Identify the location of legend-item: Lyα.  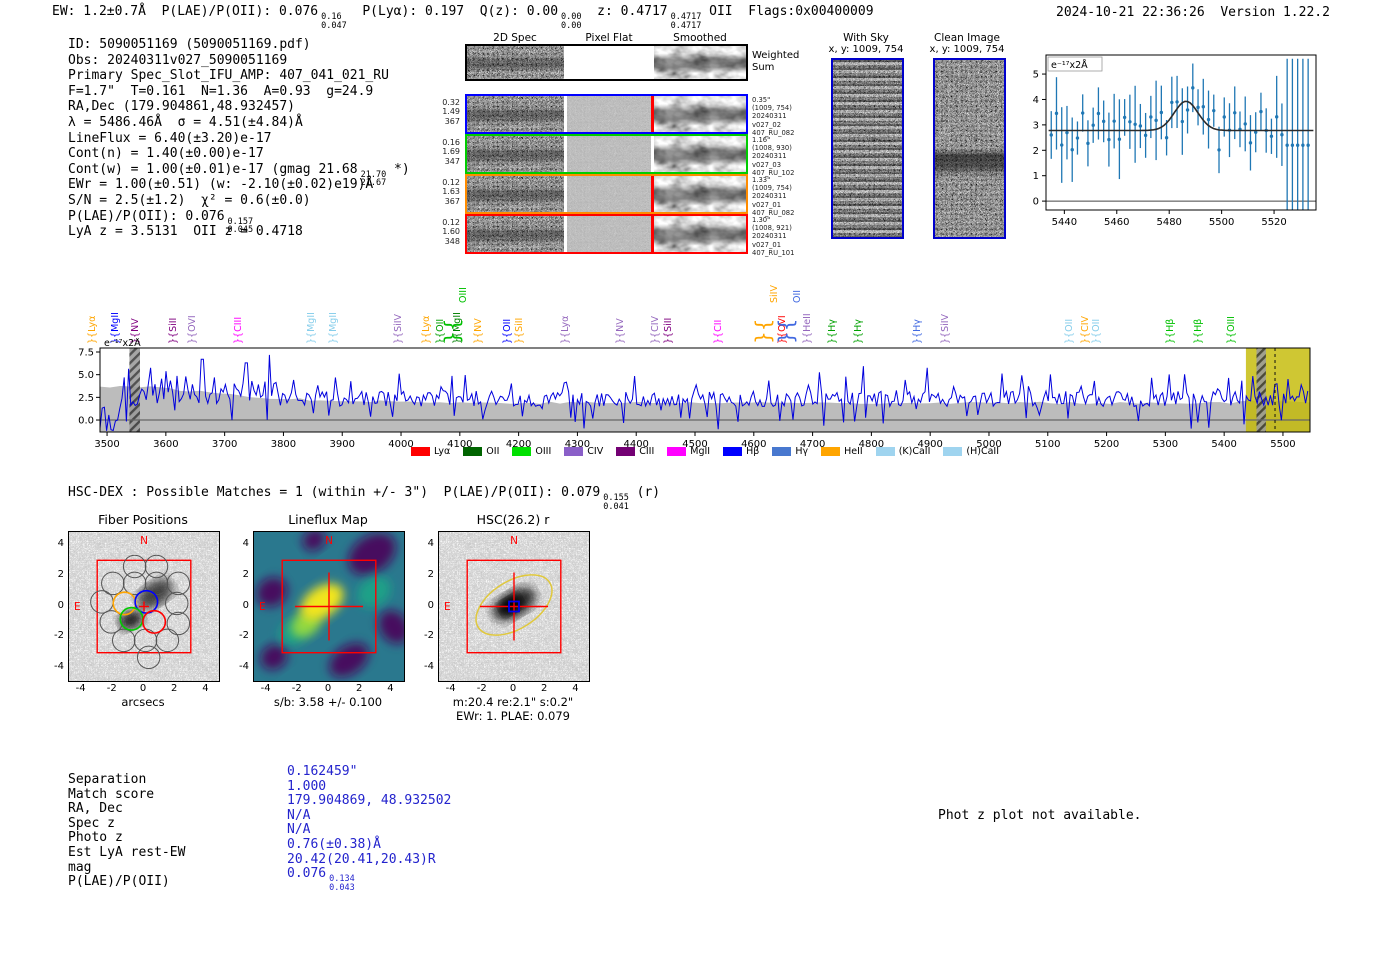
(430, 451).